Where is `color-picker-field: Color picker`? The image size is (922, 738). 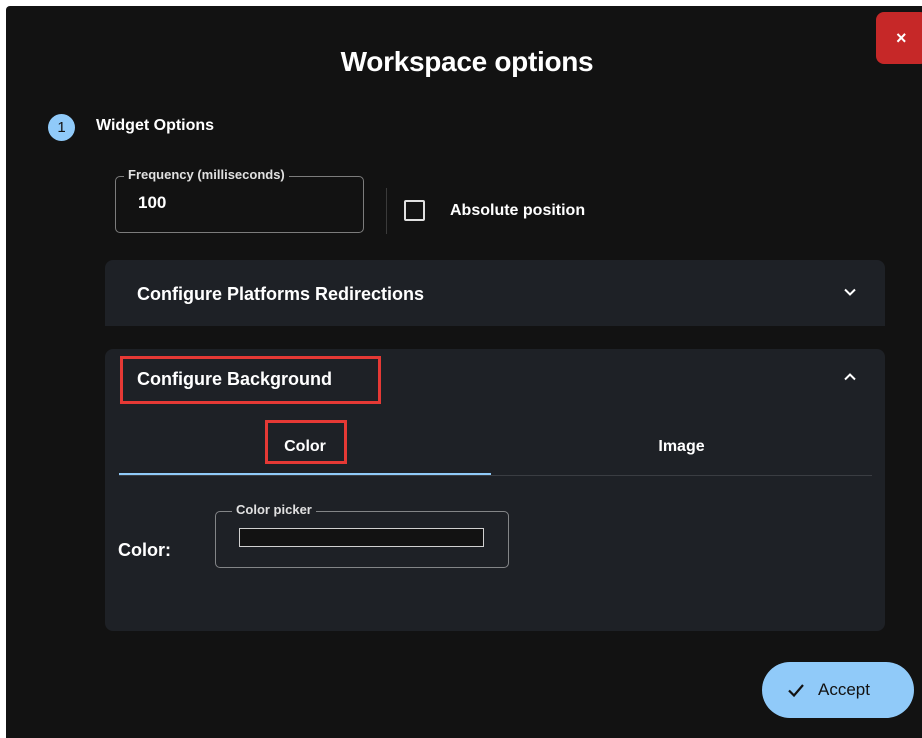 color-picker-field: Color picker is located at coordinates (362, 535).